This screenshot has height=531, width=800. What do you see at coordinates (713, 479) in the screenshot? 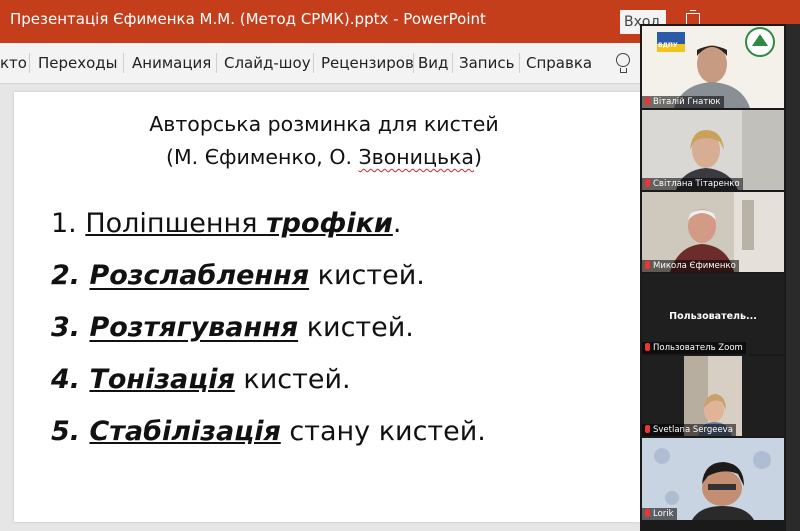
I see `participant-tile: Lorik` at bounding box center [713, 479].